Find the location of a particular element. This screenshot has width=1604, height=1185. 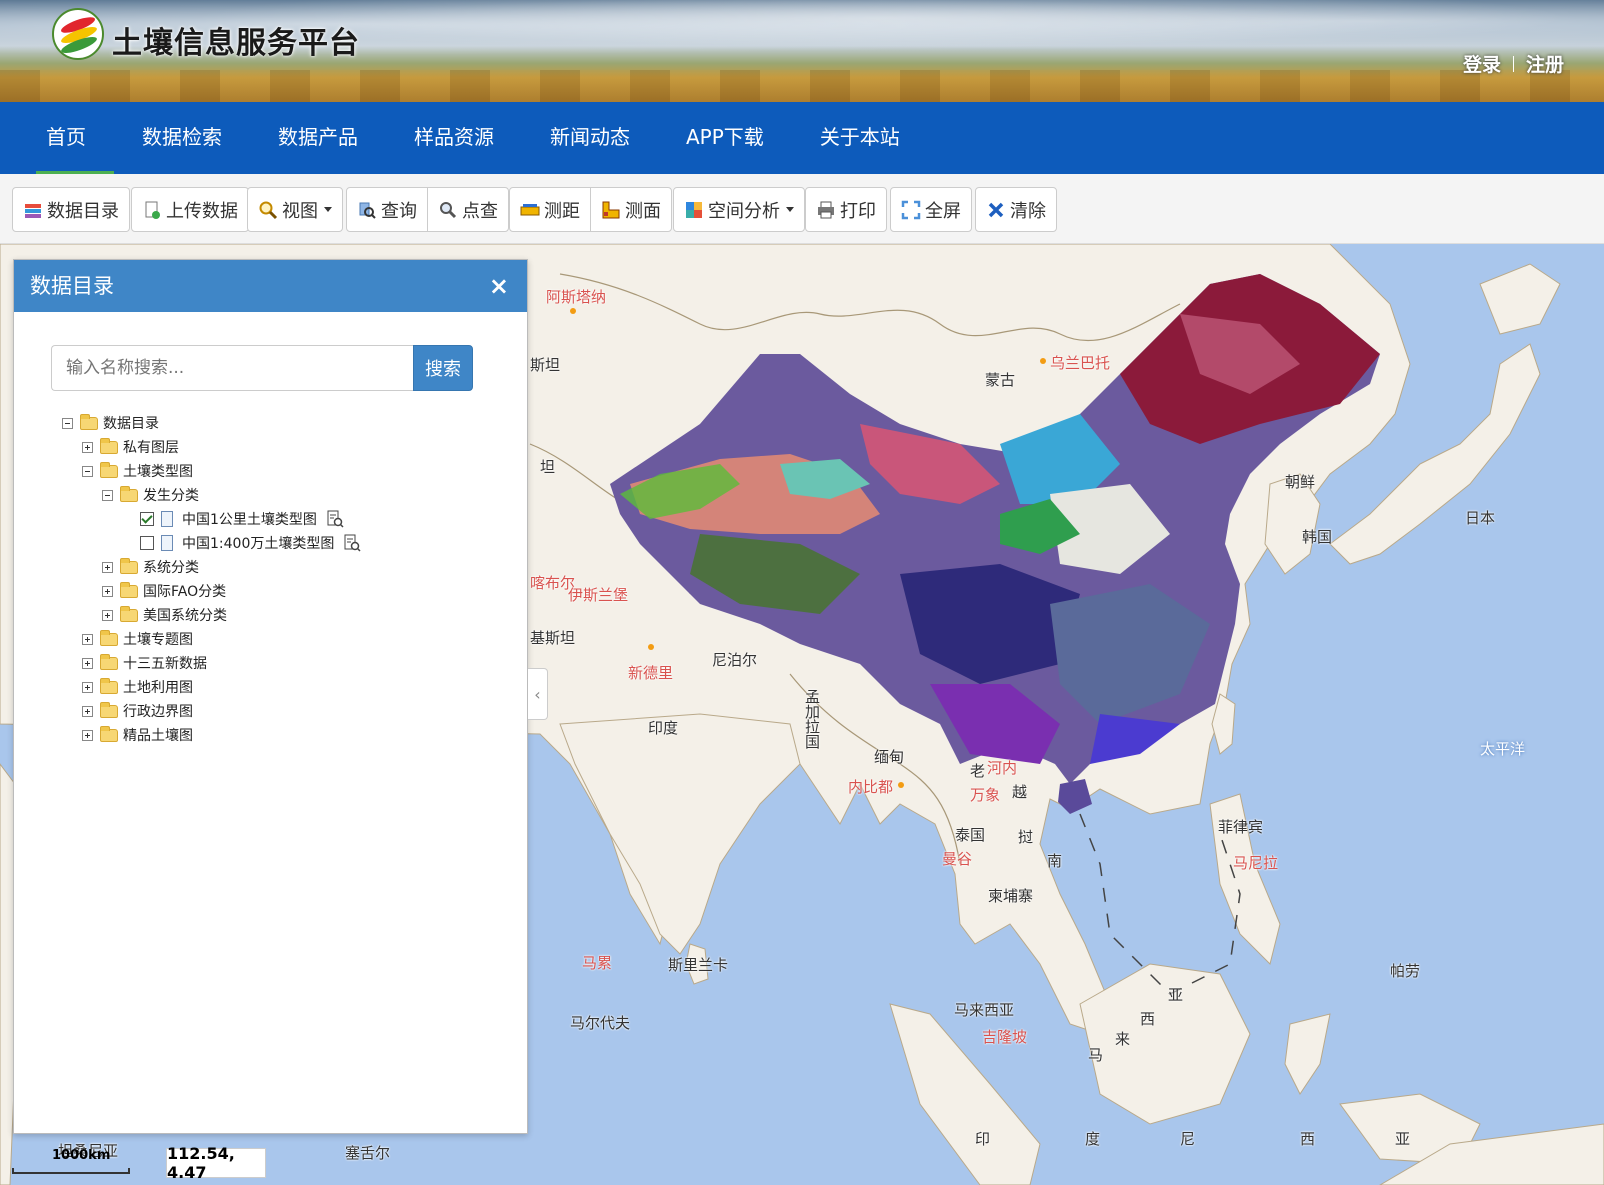

tree-node-new-data: 十三五新数据 is located at coordinates (144, 663).